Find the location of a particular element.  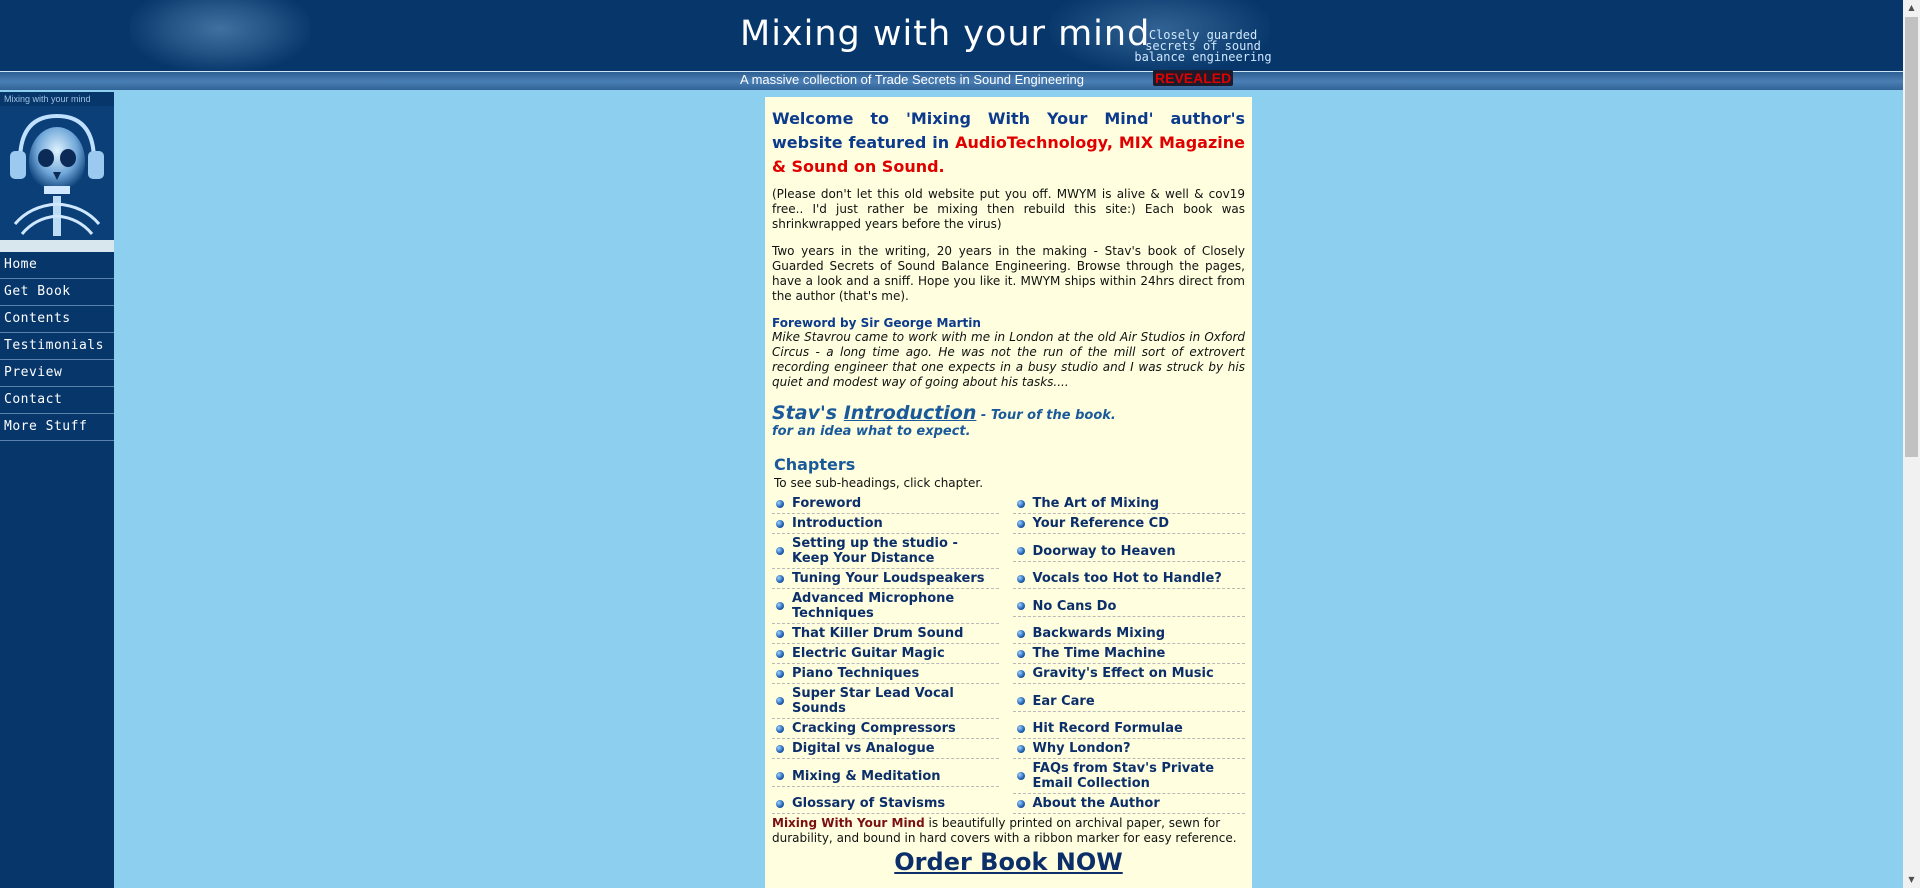

chapter-label: Gravity's Effect on Music is located at coordinates (1123, 673).